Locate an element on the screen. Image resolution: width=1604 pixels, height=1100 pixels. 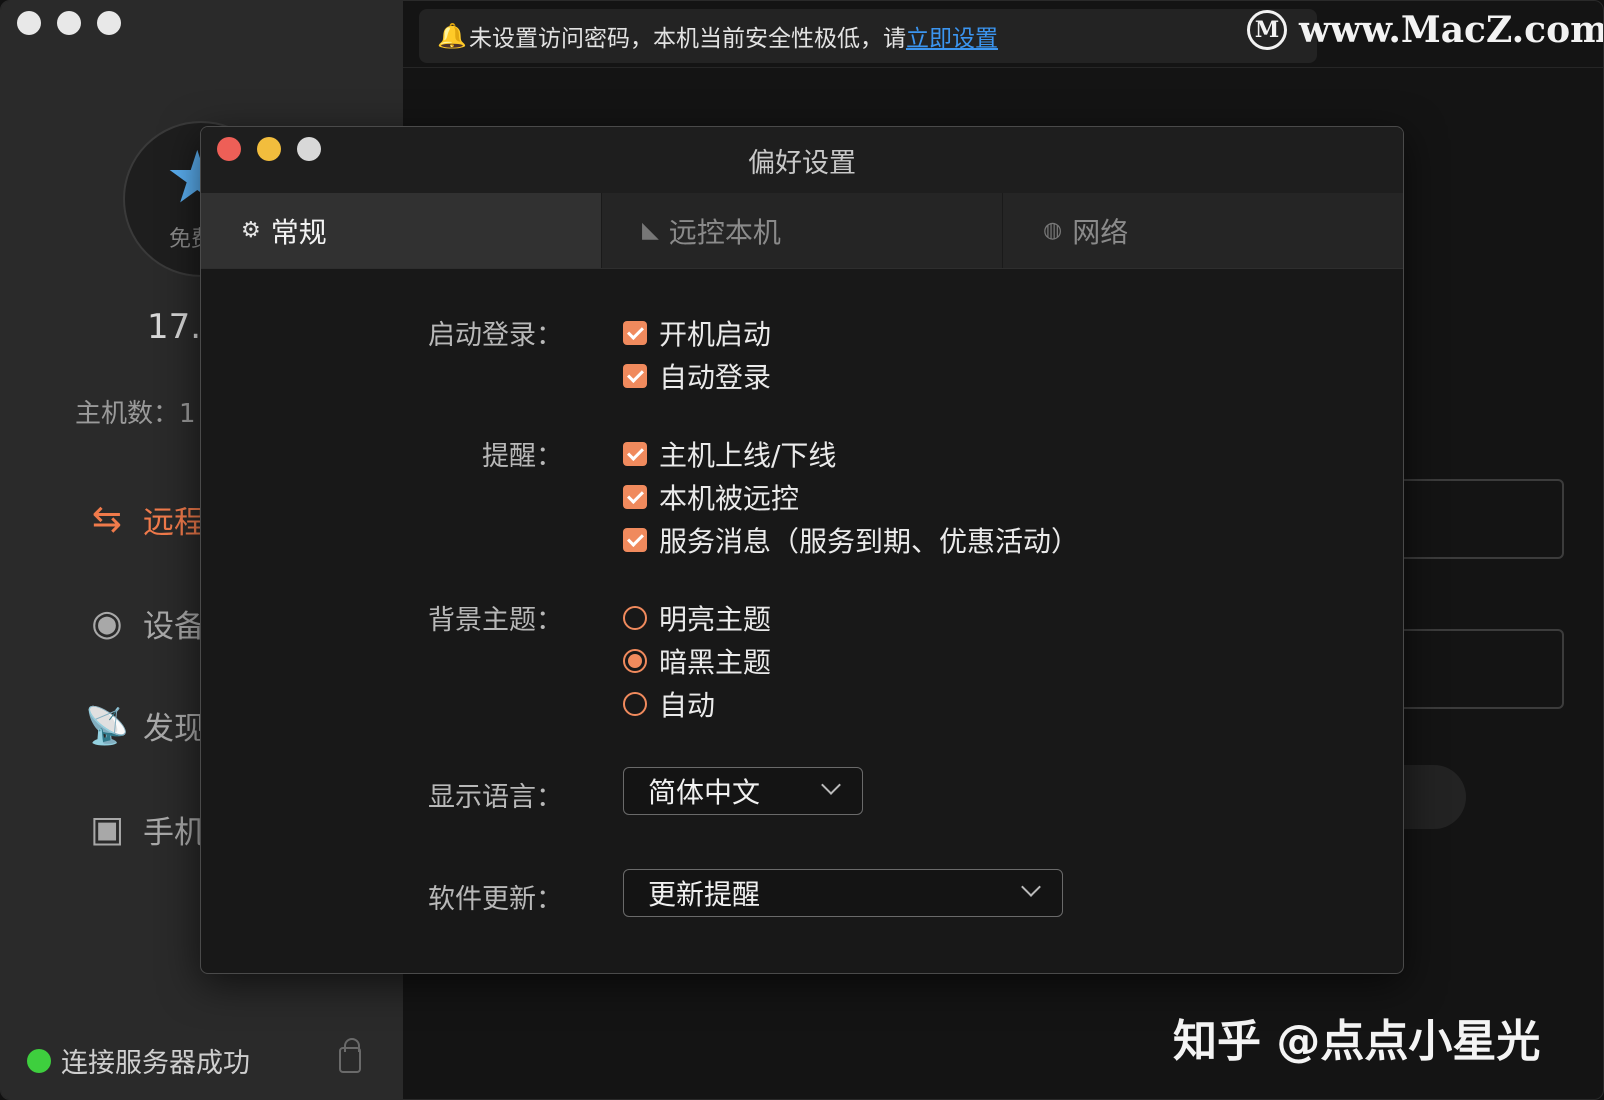
macz-logo-icon: M is located at coordinates (1267, 30).